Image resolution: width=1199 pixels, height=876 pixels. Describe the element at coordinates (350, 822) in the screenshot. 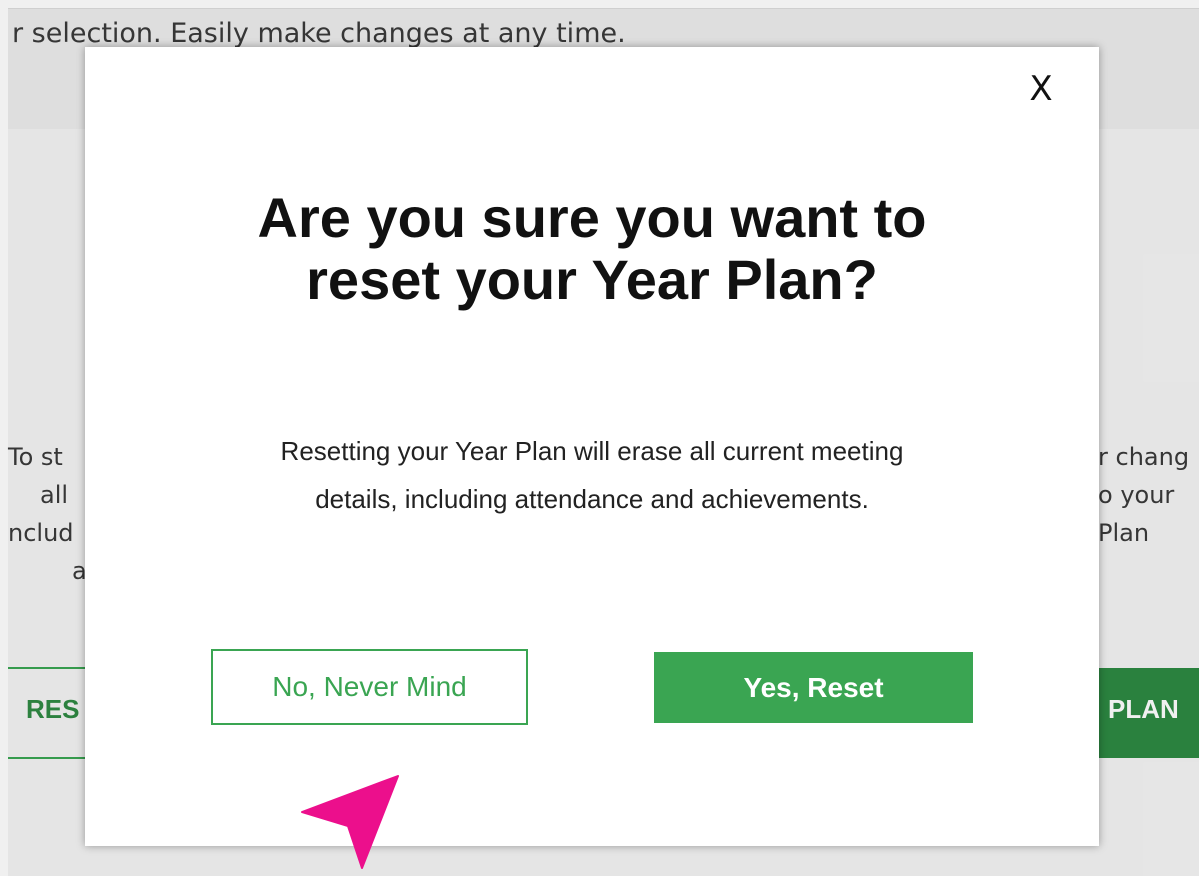

I see `pointer-arrow-icon` at that location.